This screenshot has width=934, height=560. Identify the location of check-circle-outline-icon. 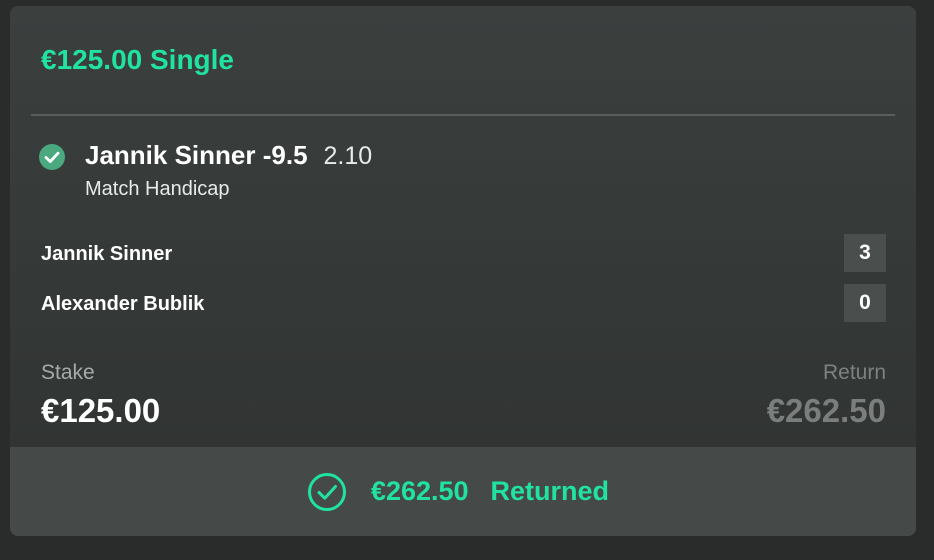
(326, 491).